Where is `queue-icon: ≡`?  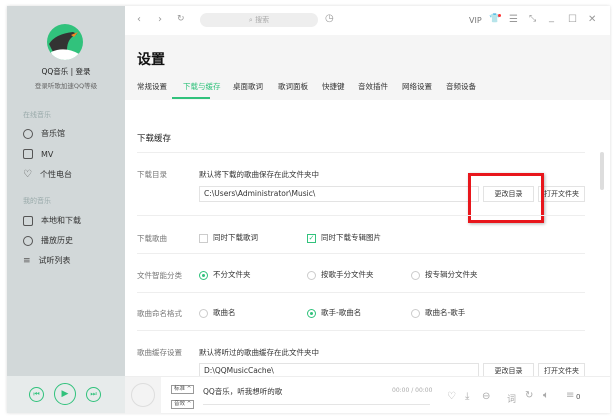 queue-icon: ≡ is located at coordinates (570, 395).